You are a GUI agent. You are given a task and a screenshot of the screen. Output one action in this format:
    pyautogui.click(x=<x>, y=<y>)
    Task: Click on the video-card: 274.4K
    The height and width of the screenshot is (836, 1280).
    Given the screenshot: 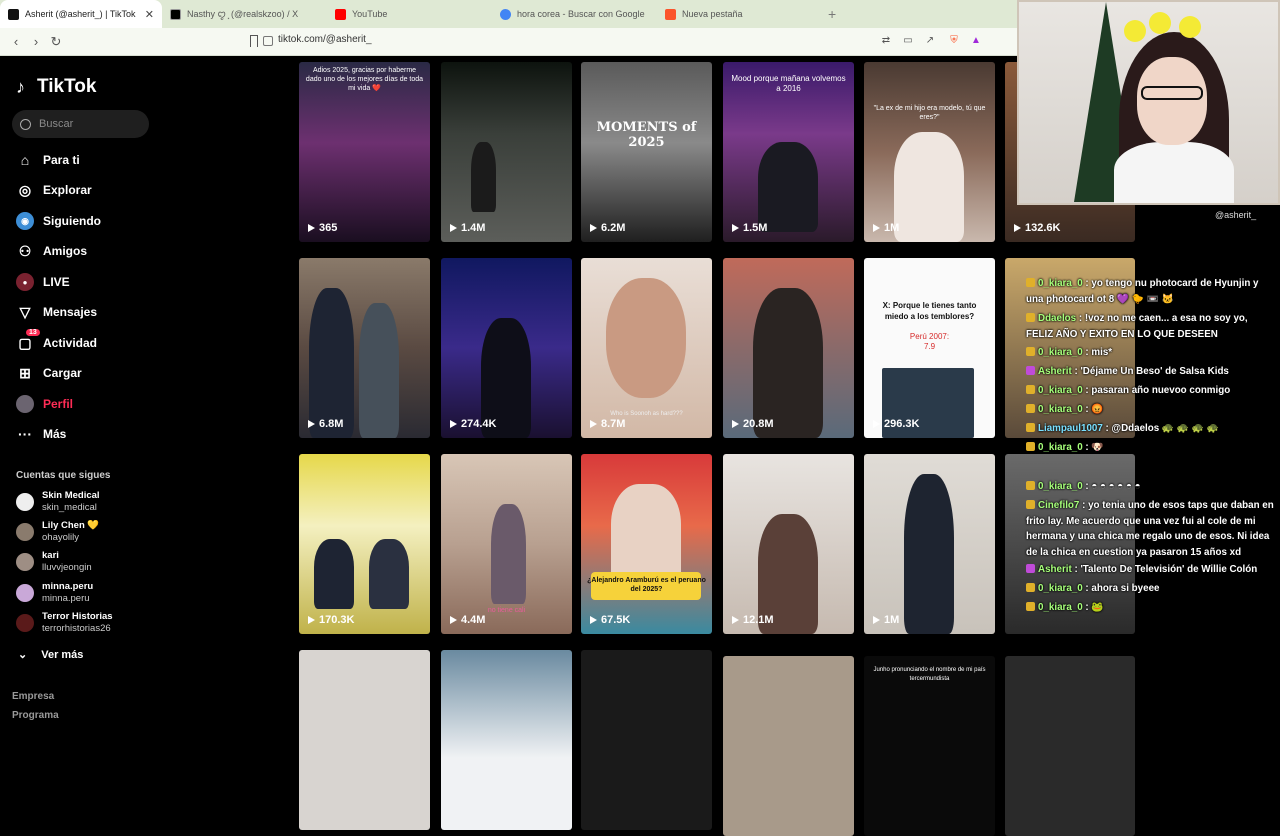 What is the action you would take?
    pyautogui.click(x=506, y=348)
    